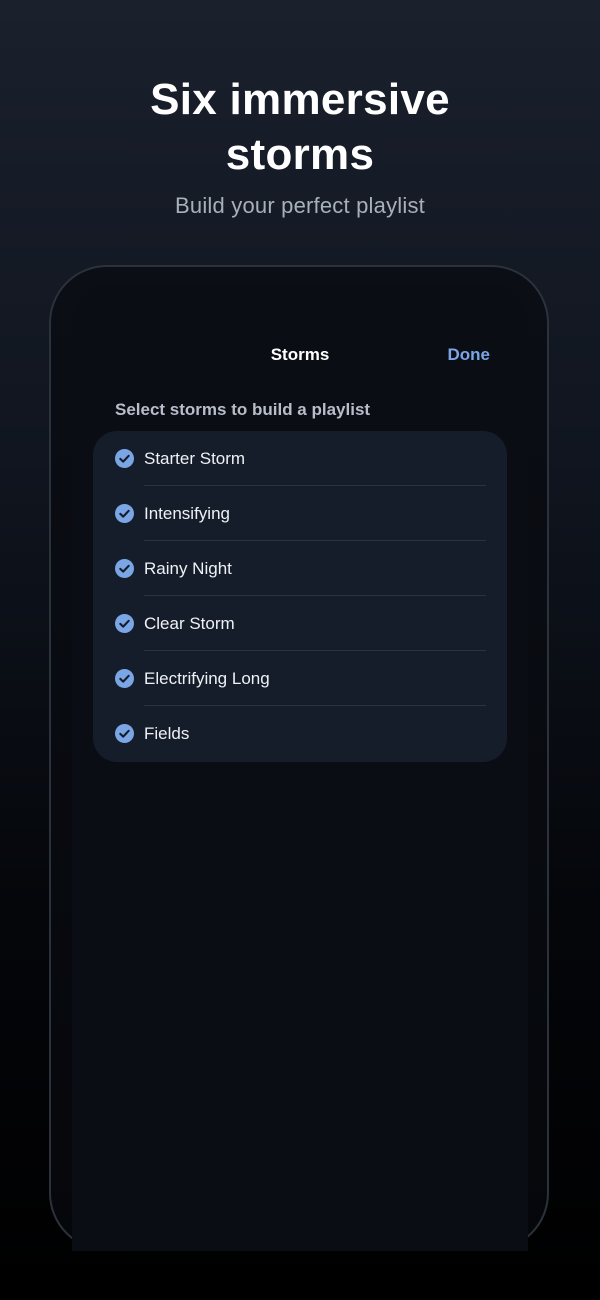 This screenshot has height=1300, width=600. I want to click on storm-row-electrifying-long: Electrifying Long, so click(300, 678).